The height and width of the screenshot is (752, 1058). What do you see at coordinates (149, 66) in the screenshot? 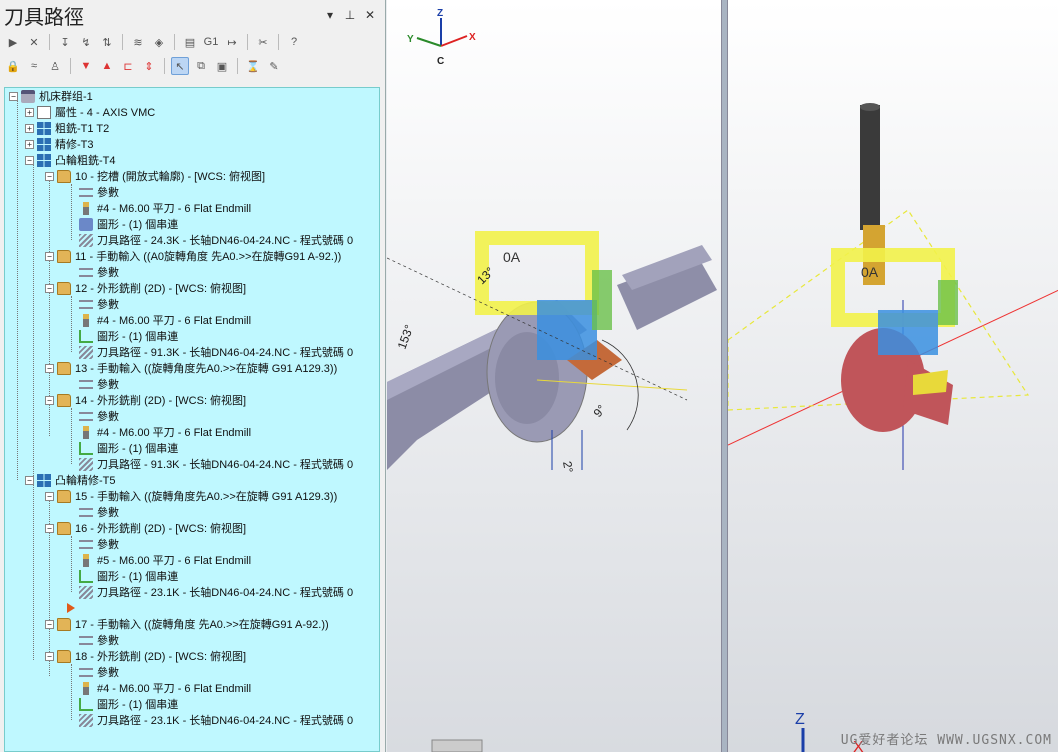
I see `move-updown-icon: ⇕` at bounding box center [149, 66].